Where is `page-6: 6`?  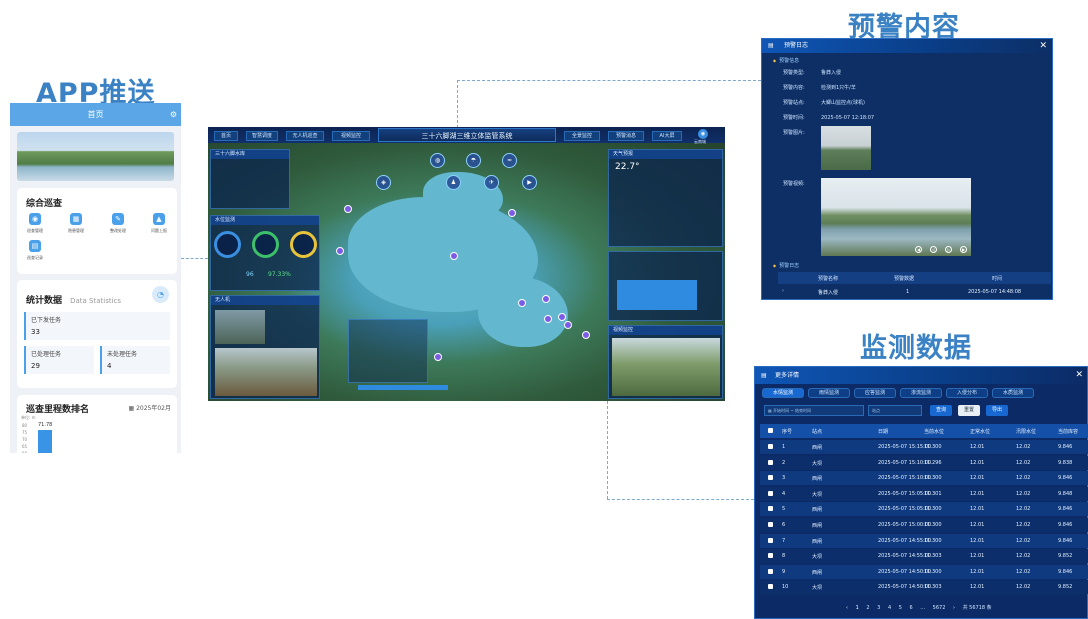
page-6: 6 is located at coordinates (911, 608).